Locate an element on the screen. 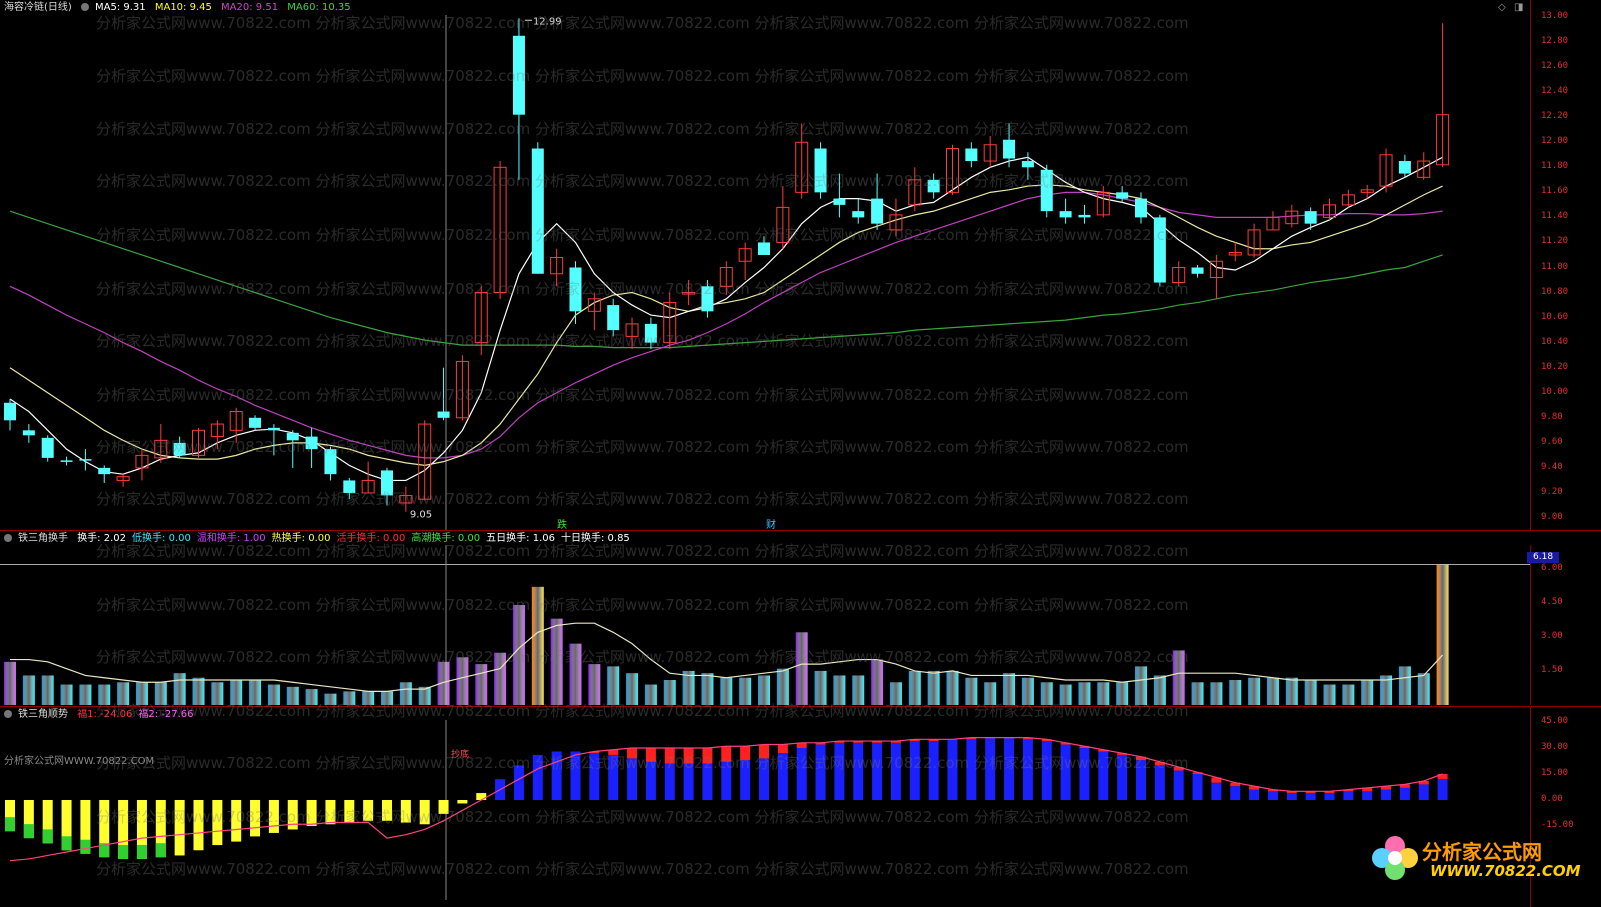 Image resolution: width=1601 pixels, height=907 pixels. turnover-tick-label: 3.00 is located at coordinates (1552, 635).